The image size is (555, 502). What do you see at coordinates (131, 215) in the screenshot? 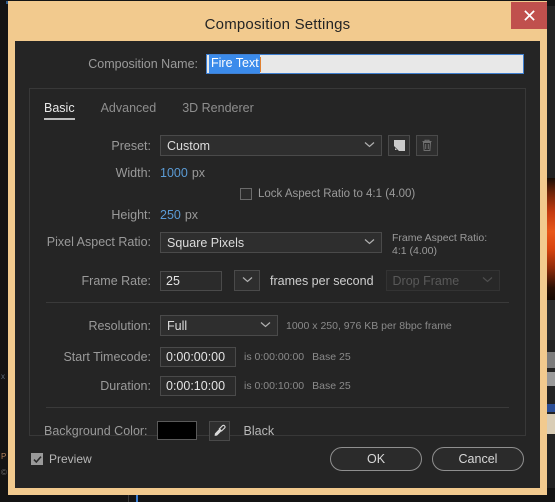
I see `height-label: Height:` at bounding box center [131, 215].